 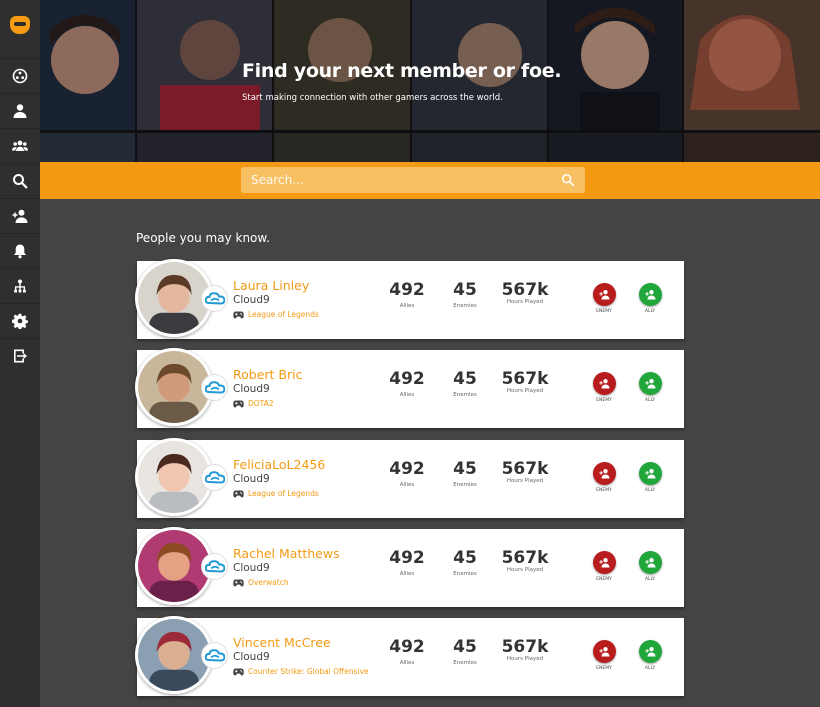 I want to click on user-icon, so click(x=20, y=111).